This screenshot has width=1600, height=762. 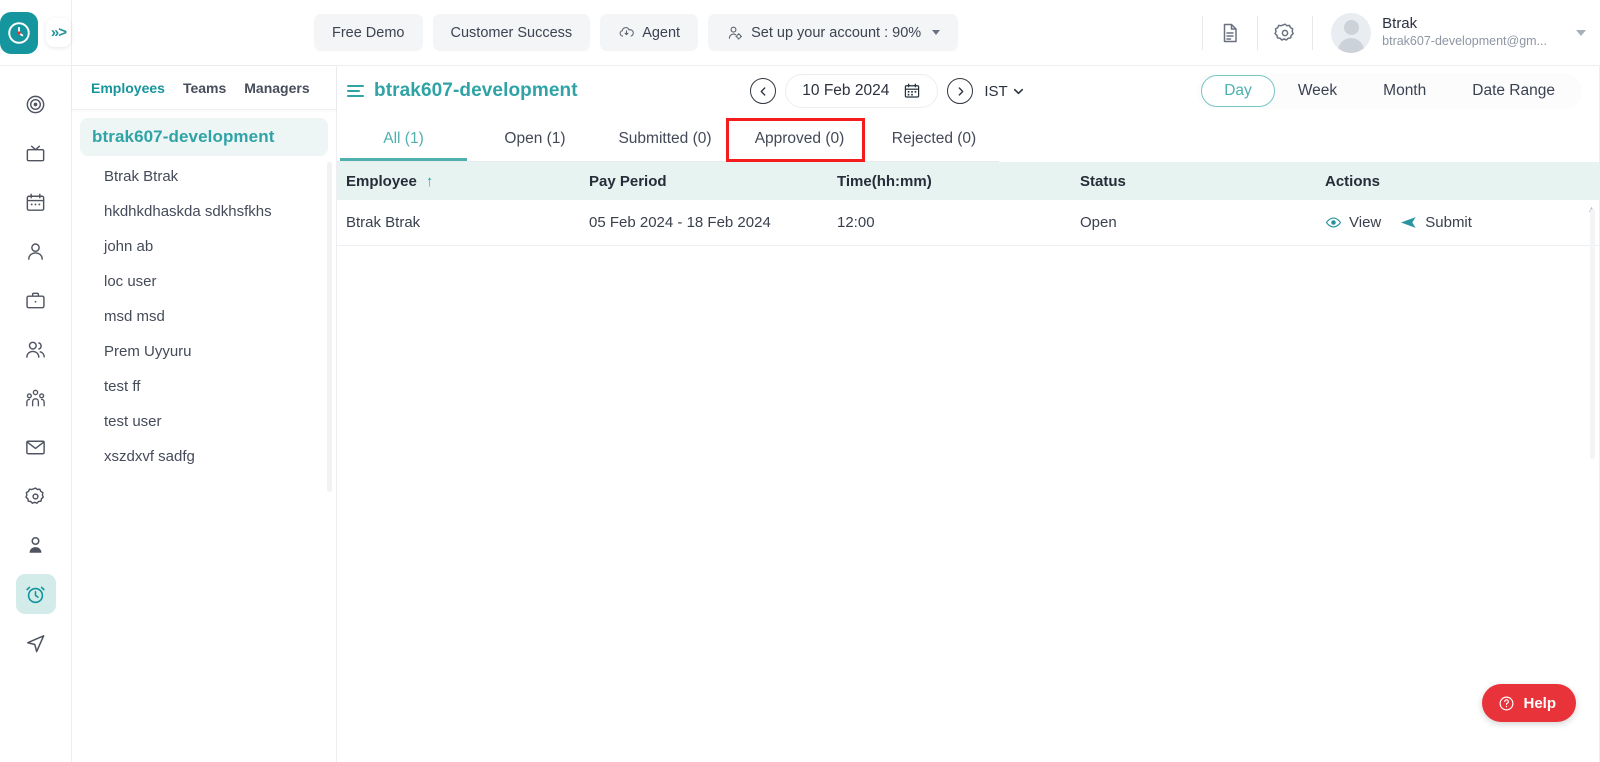 What do you see at coordinates (36, 496) in the screenshot?
I see `sidebar-item-settings` at bounding box center [36, 496].